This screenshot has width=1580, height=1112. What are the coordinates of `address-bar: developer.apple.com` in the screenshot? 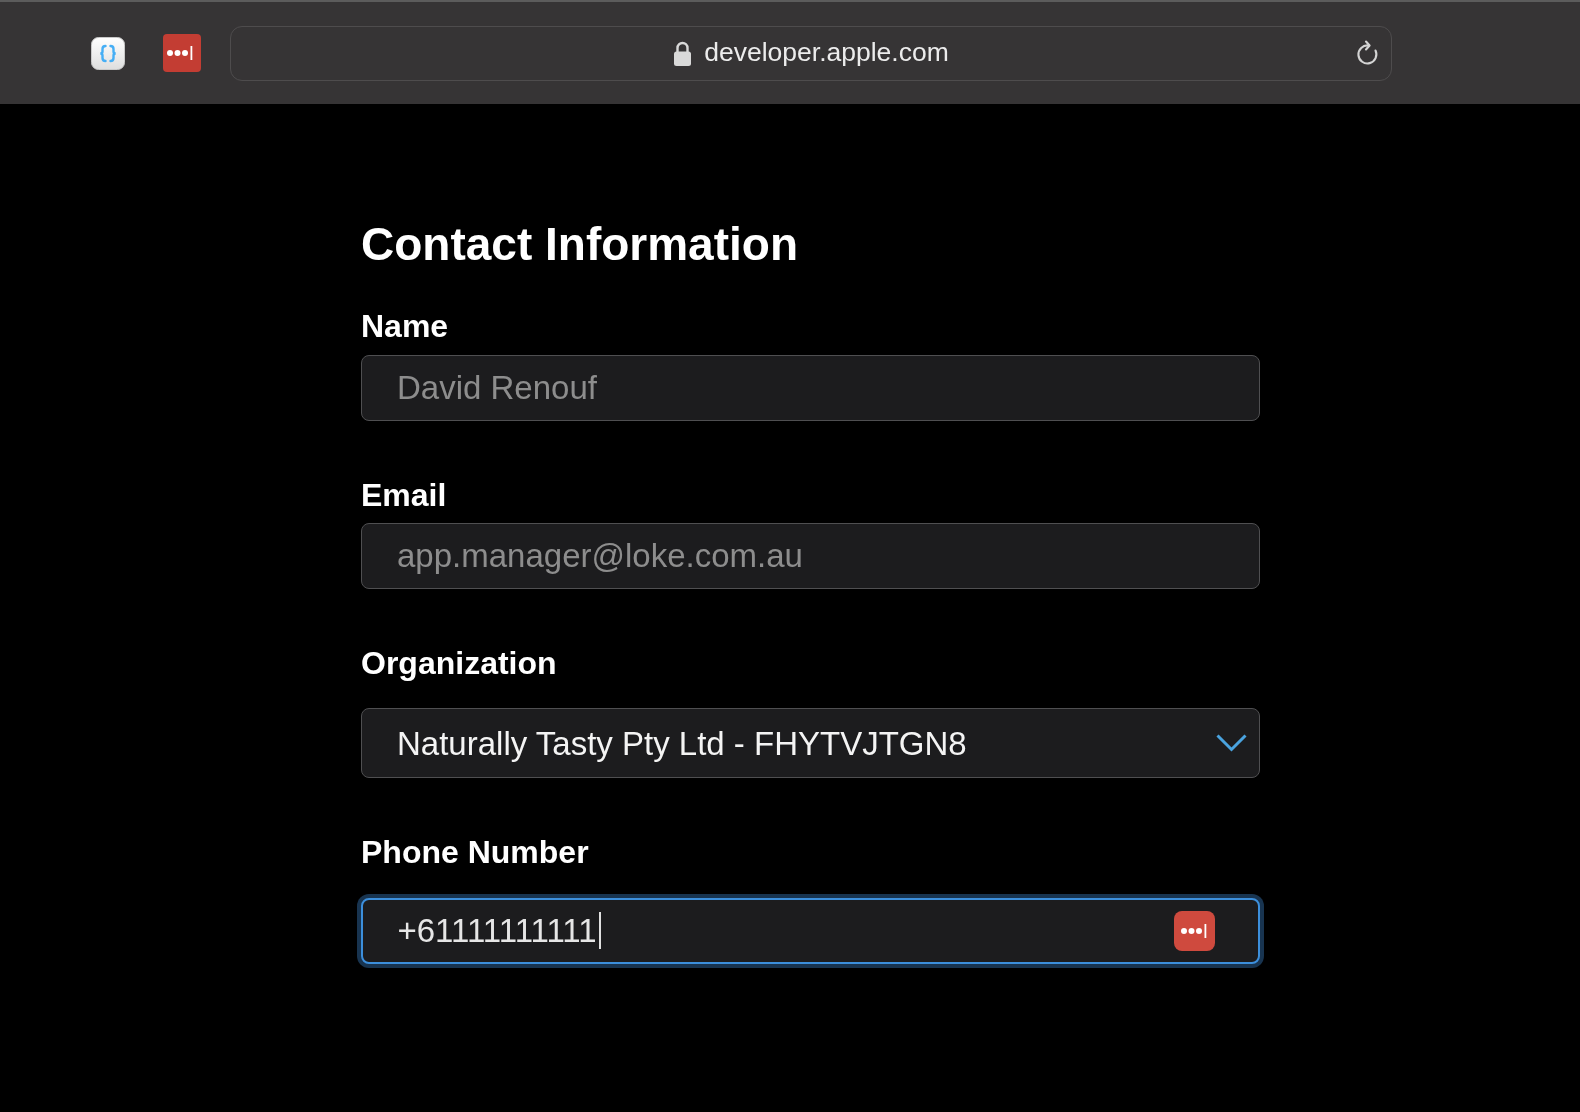 It's located at (811, 53).